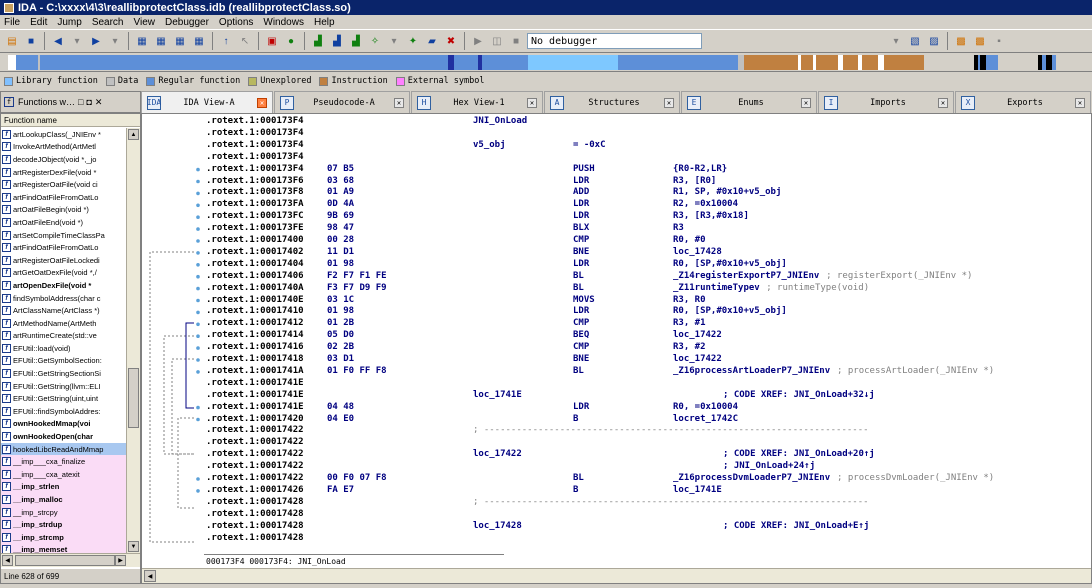 This screenshot has height=588, width=1092. I want to click on function-list-item: f artLookupClass(_JNIEnv *, so click(63, 134).